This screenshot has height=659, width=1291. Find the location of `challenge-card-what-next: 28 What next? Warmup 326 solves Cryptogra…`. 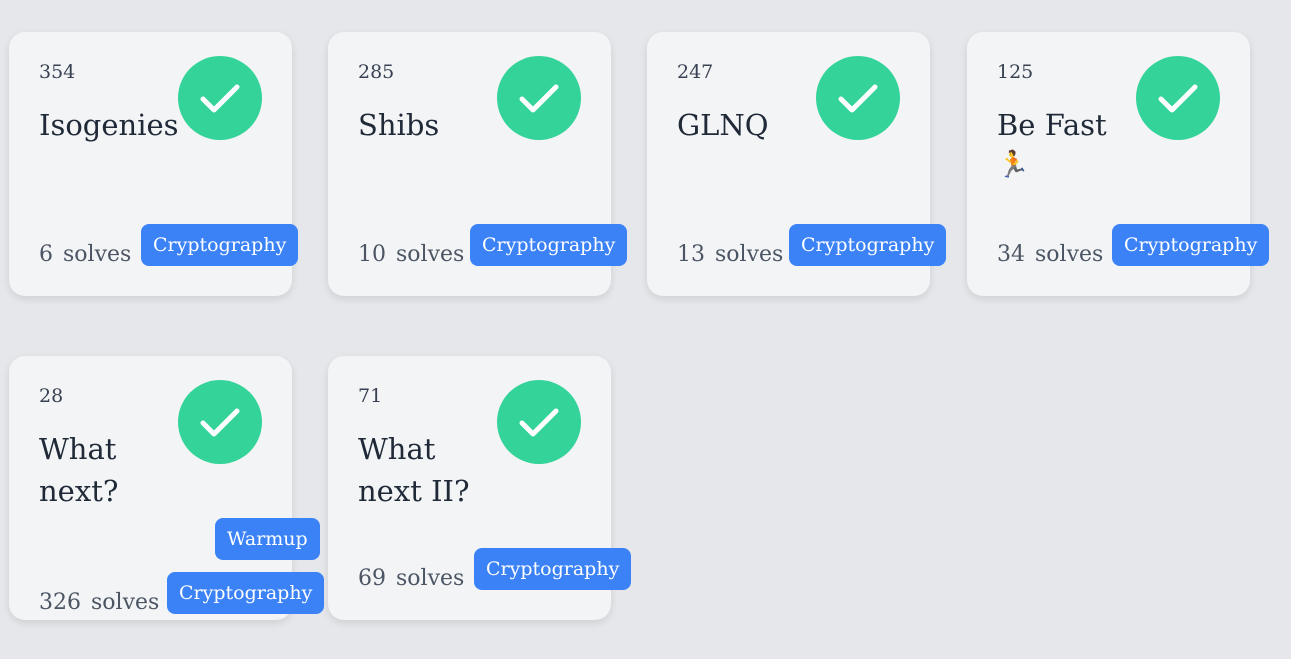

challenge-card-what-next: 28 What next? Warmup 326 solves Cryptogra… is located at coordinates (167, 488).